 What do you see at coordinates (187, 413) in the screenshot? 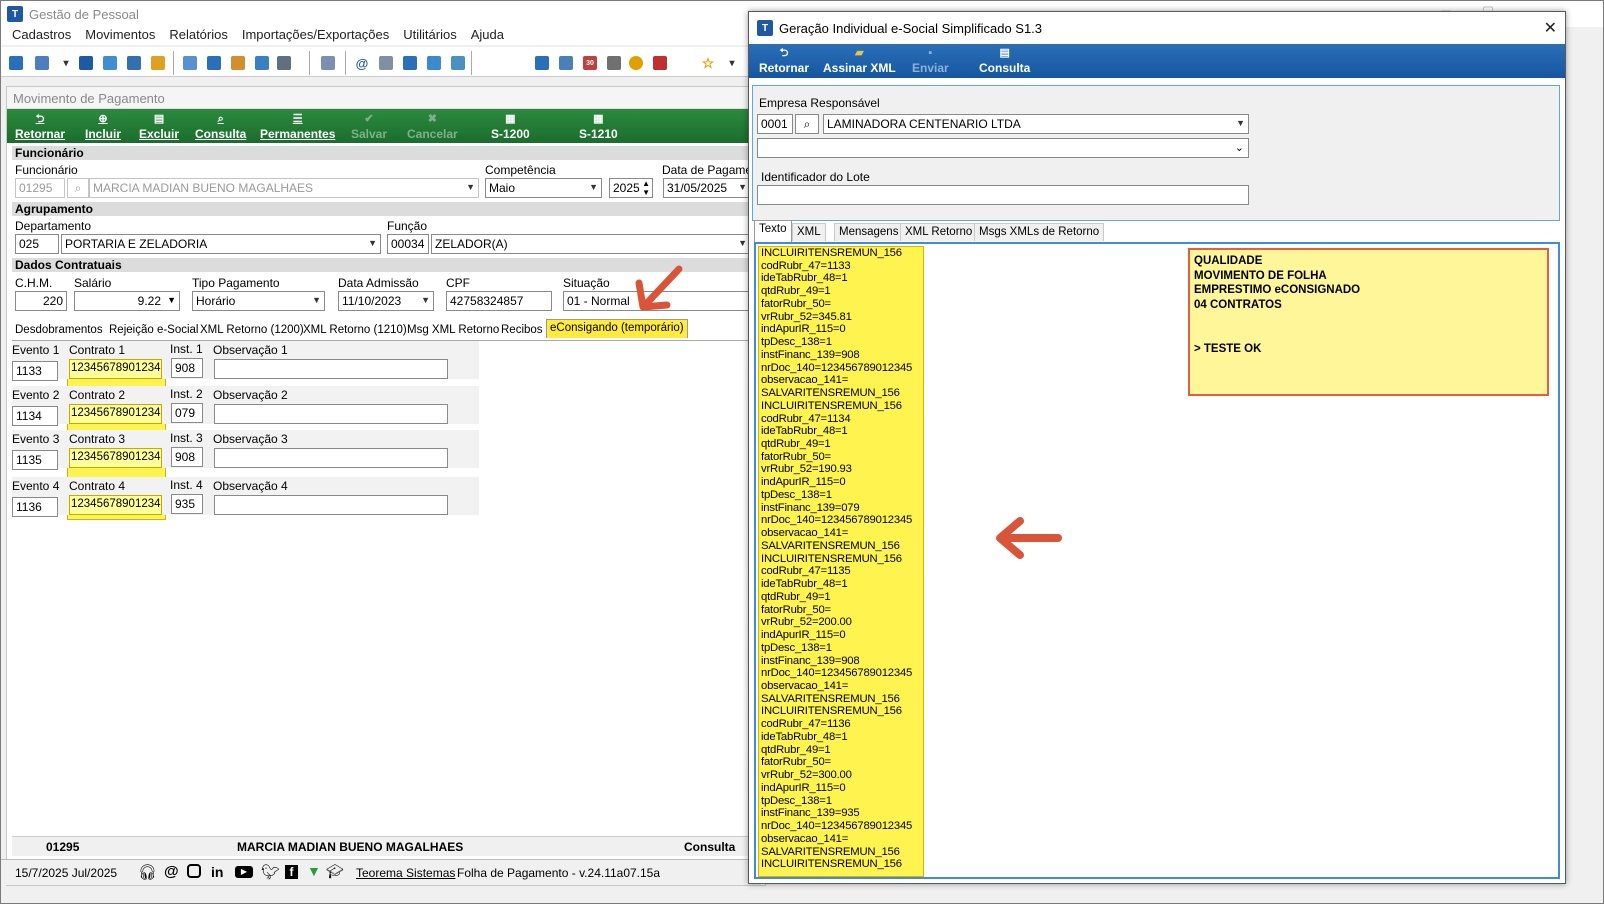
I see `inst-input: 079` at bounding box center [187, 413].